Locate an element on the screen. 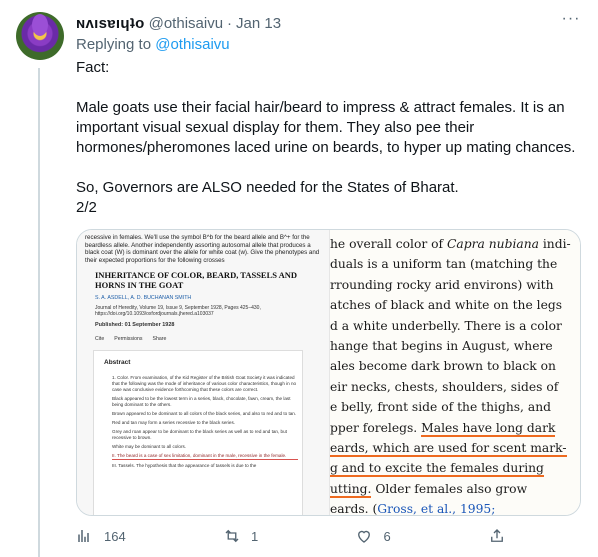  paper-actions: Cite Permissions Share is located at coordinates (130, 339).